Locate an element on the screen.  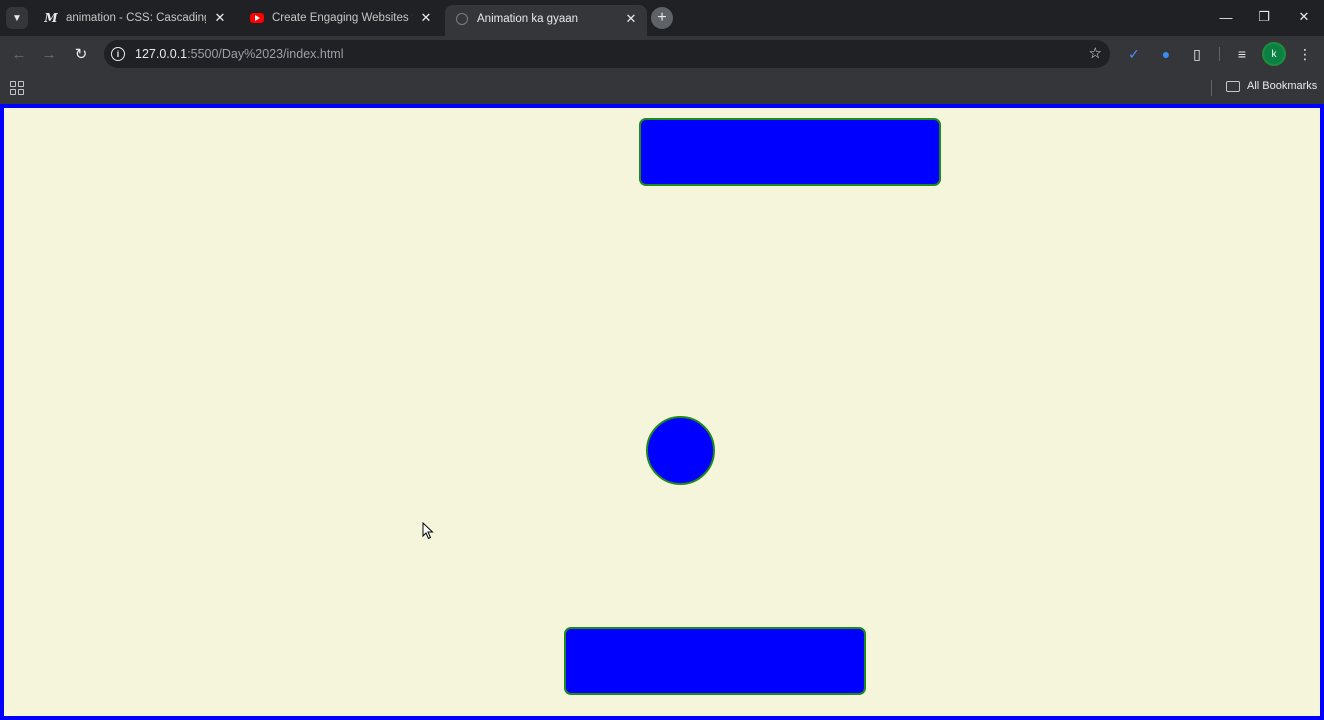
bottom-rectangle is located at coordinates (715, 661).